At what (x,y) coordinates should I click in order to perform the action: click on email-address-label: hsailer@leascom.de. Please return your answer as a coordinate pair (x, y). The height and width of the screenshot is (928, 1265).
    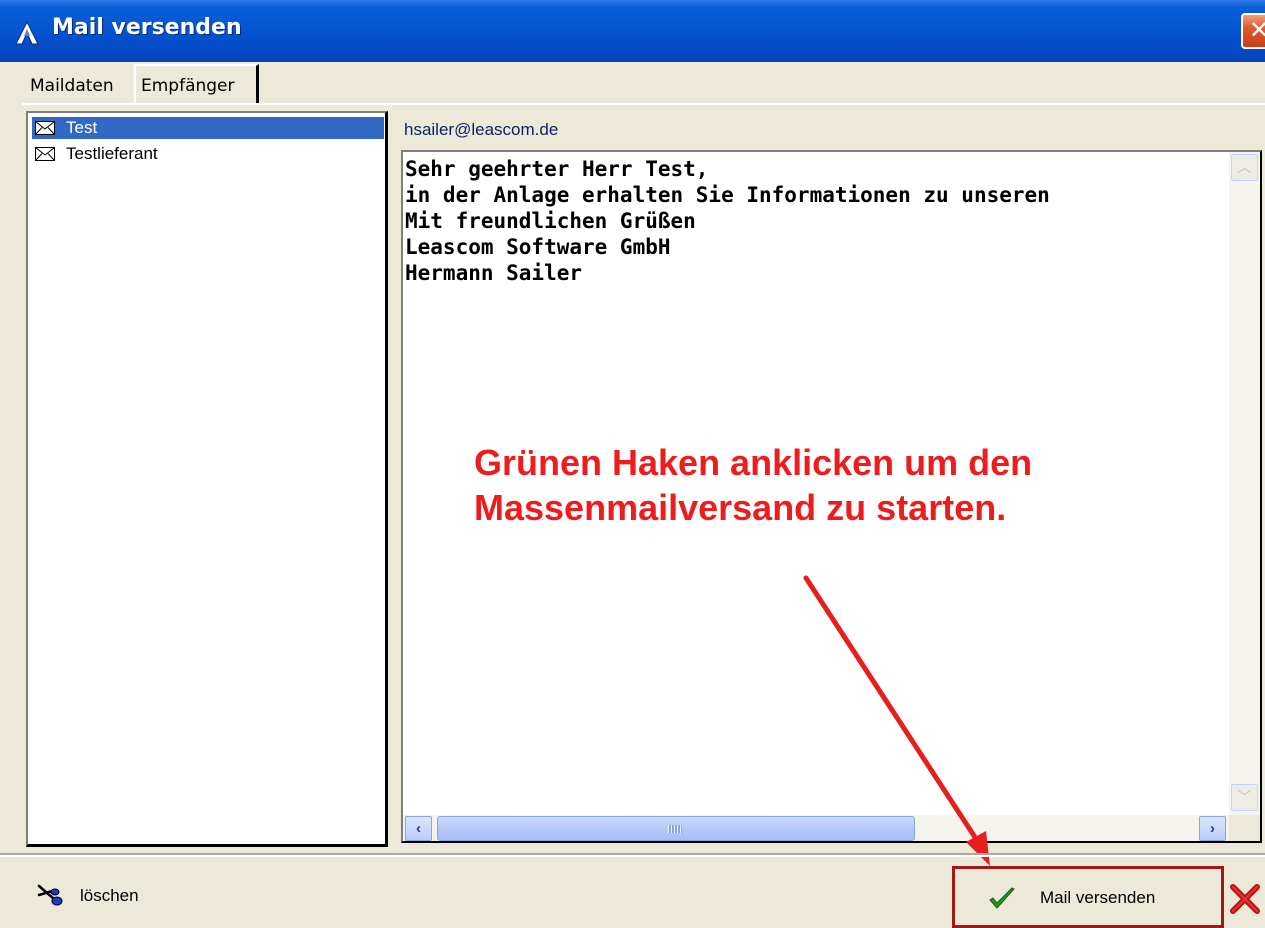
    Looking at the image, I should click on (481, 129).